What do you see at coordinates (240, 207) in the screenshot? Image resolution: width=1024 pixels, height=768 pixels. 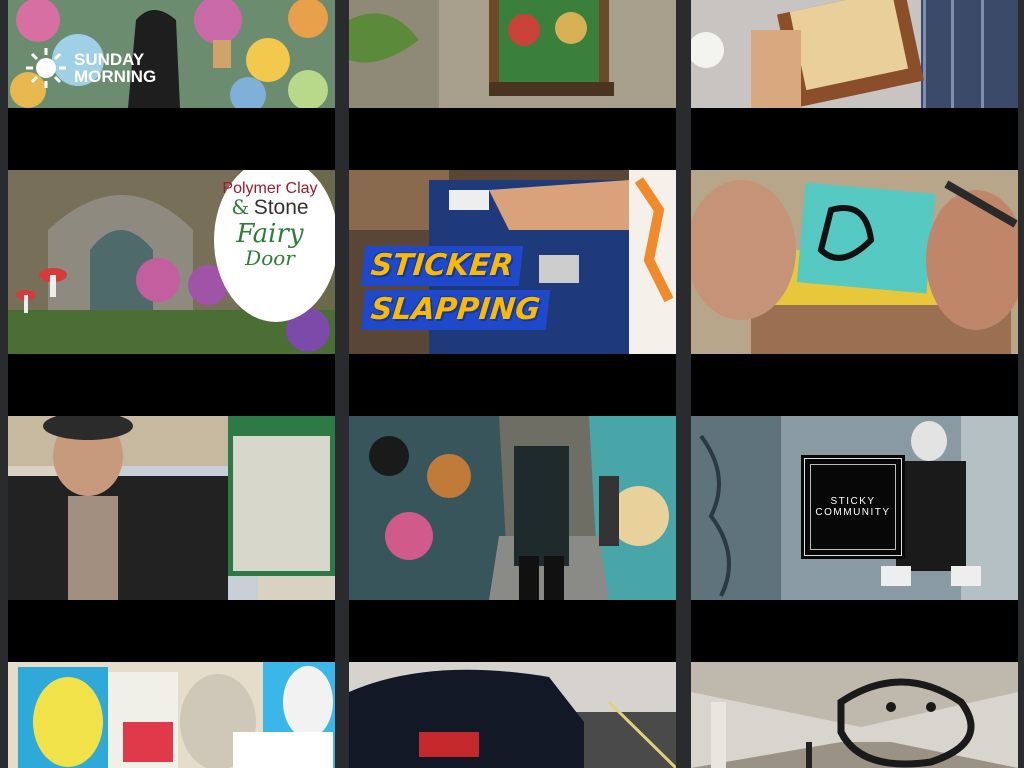 I see `fairy-door-amp: &` at bounding box center [240, 207].